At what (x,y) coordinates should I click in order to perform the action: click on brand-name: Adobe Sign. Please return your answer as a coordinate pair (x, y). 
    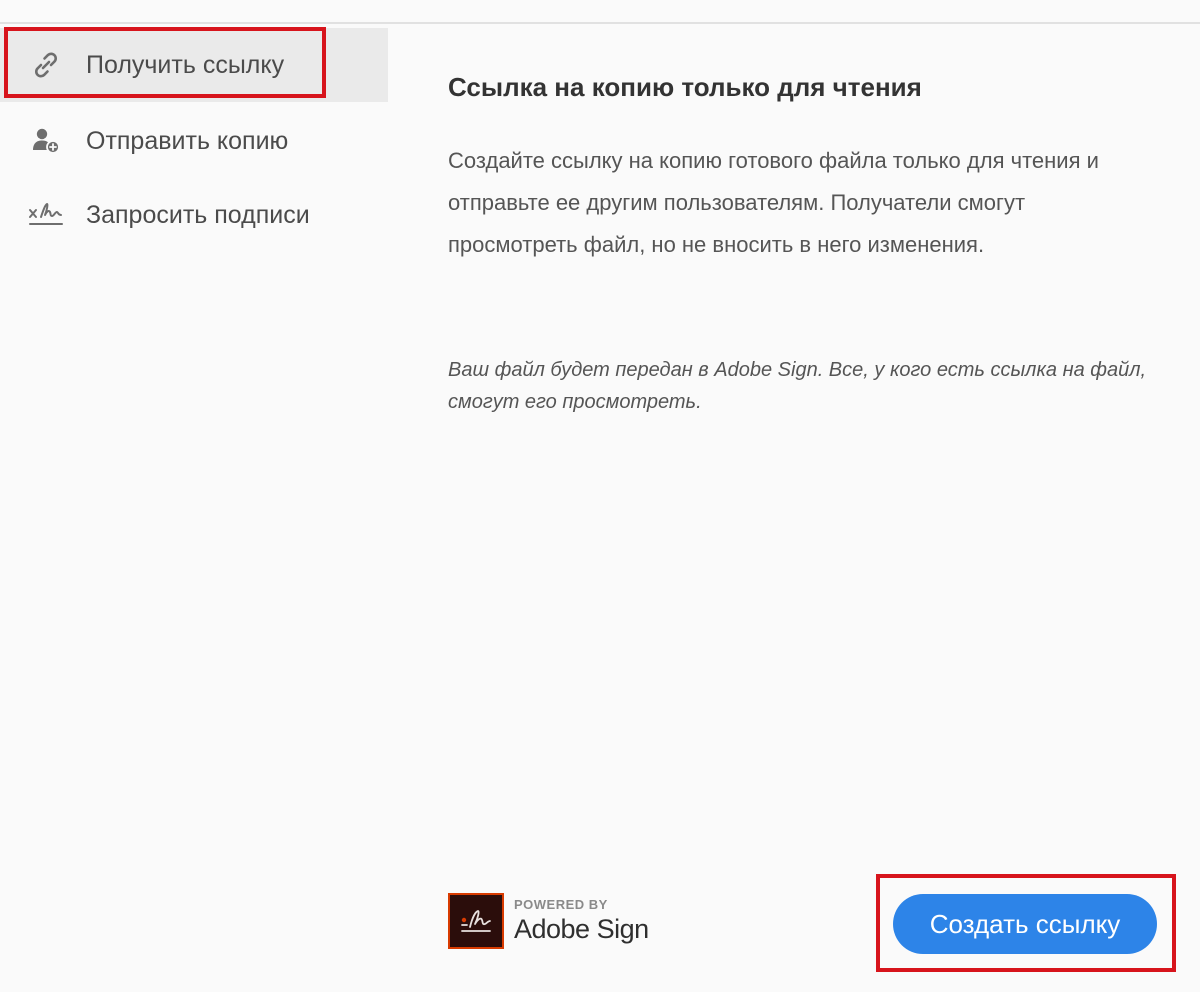
    Looking at the image, I should click on (581, 929).